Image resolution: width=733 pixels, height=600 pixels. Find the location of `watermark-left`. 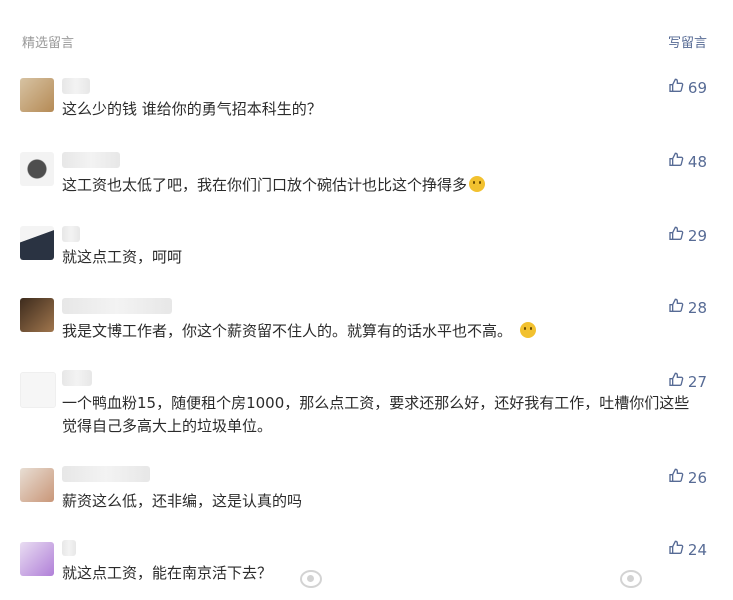

watermark-left is located at coordinates (311, 579).